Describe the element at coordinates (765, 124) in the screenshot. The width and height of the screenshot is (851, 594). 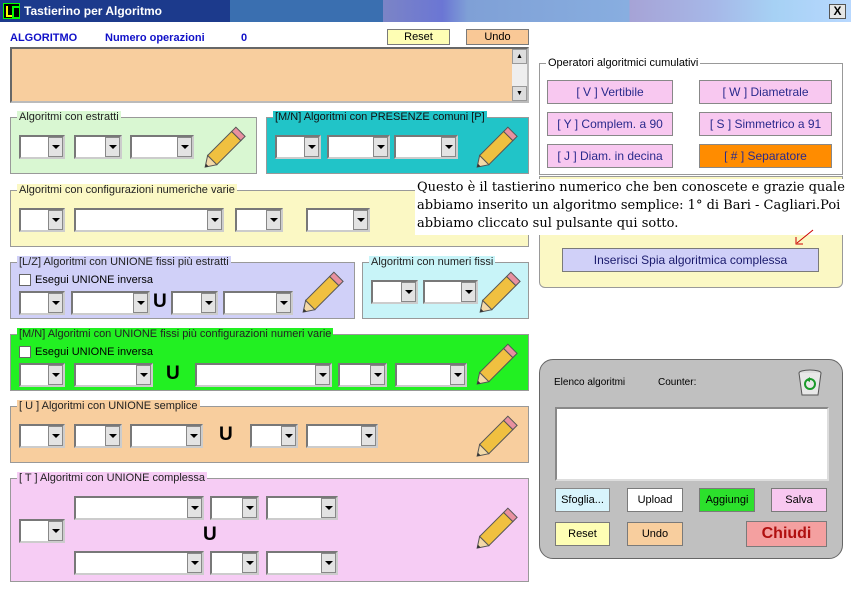
I see `simmetrico-91-button: [ S ] Simmetrico a 91` at that location.